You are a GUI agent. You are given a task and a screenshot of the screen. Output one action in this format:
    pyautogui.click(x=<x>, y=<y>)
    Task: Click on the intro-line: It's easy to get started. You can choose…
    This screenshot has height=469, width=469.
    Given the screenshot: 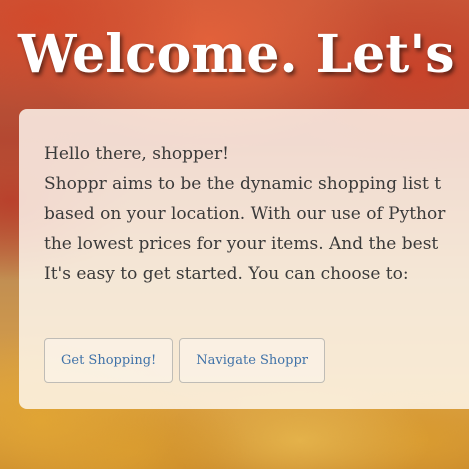 What is the action you would take?
    pyautogui.click(x=226, y=274)
    